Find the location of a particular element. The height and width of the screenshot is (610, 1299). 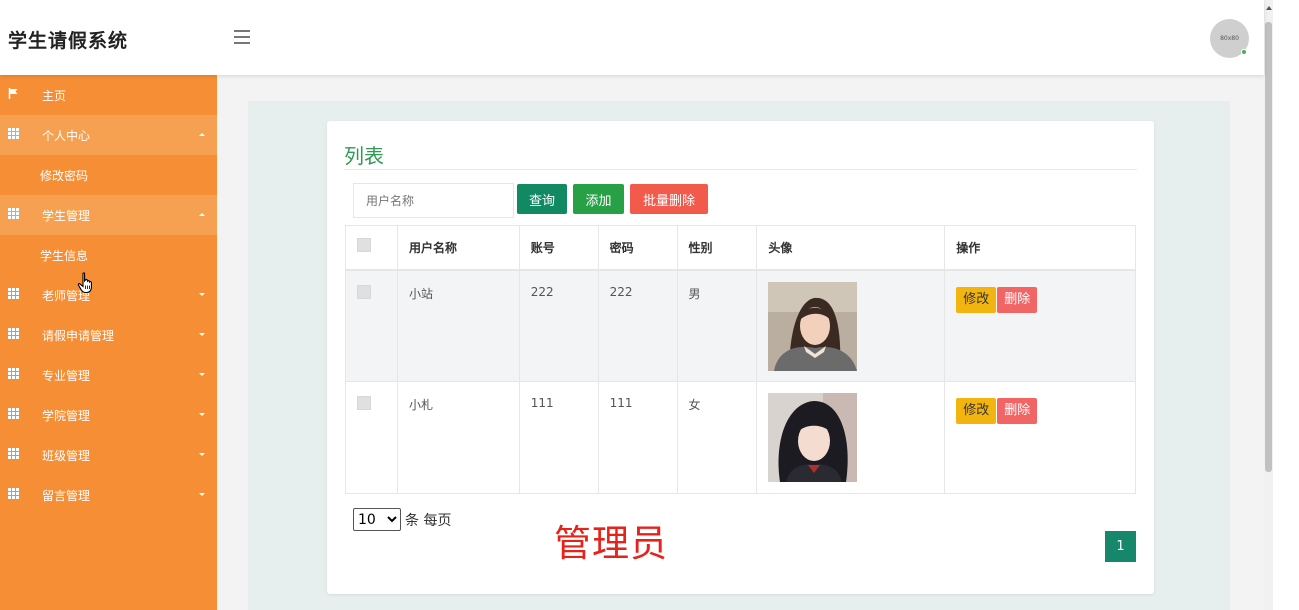

scroll-up-arrow-icon is located at coordinates (1269, 8).